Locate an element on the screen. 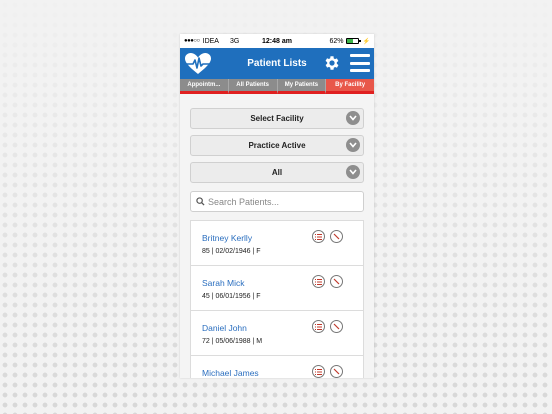  practice-select-label: Practice Active is located at coordinates (277, 145).